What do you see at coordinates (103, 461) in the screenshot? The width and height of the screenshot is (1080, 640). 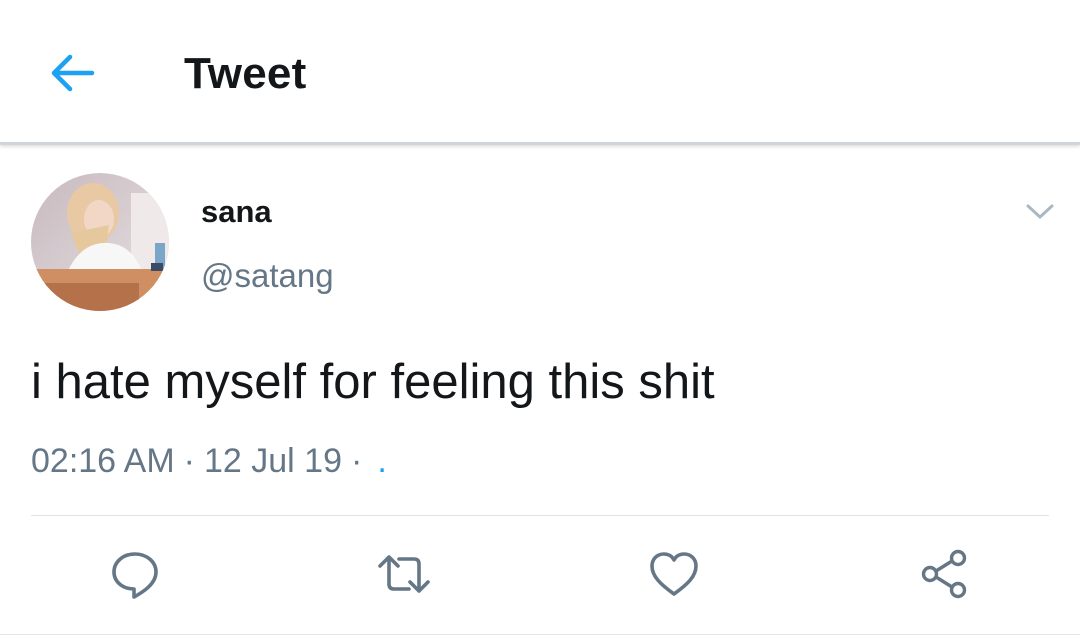 I see `tweet-time: 02:16 AM` at bounding box center [103, 461].